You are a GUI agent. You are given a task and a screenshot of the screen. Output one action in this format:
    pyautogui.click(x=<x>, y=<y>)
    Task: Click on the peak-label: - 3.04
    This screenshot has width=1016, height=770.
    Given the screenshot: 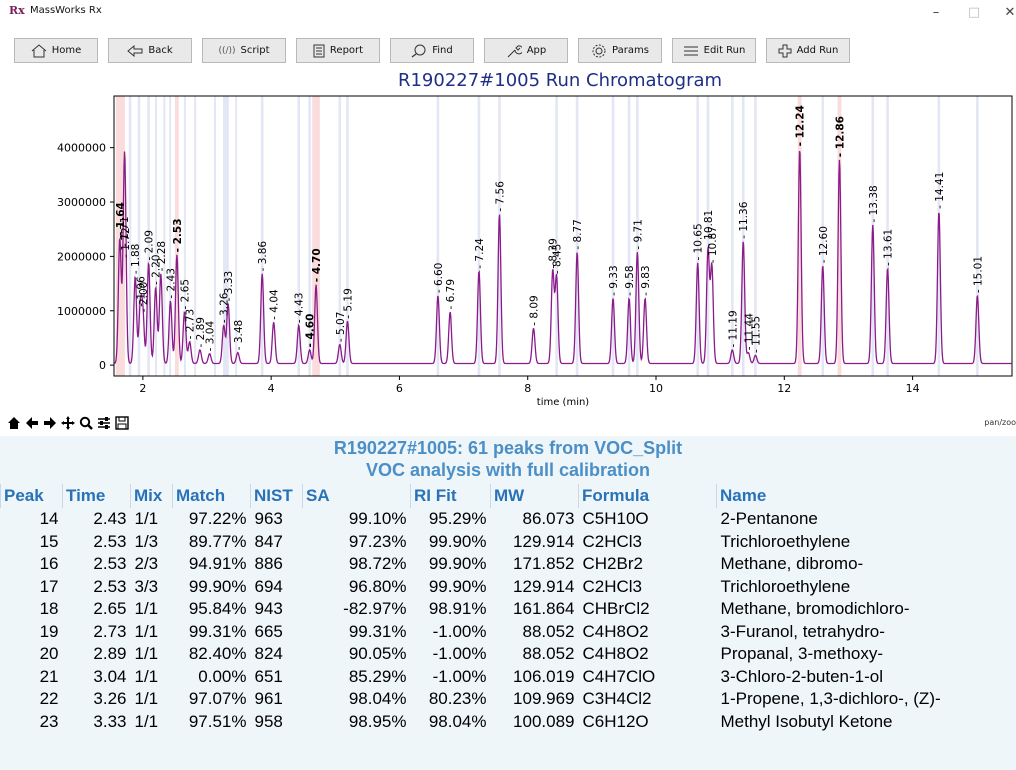 What is the action you would take?
    pyautogui.click(x=211, y=336)
    